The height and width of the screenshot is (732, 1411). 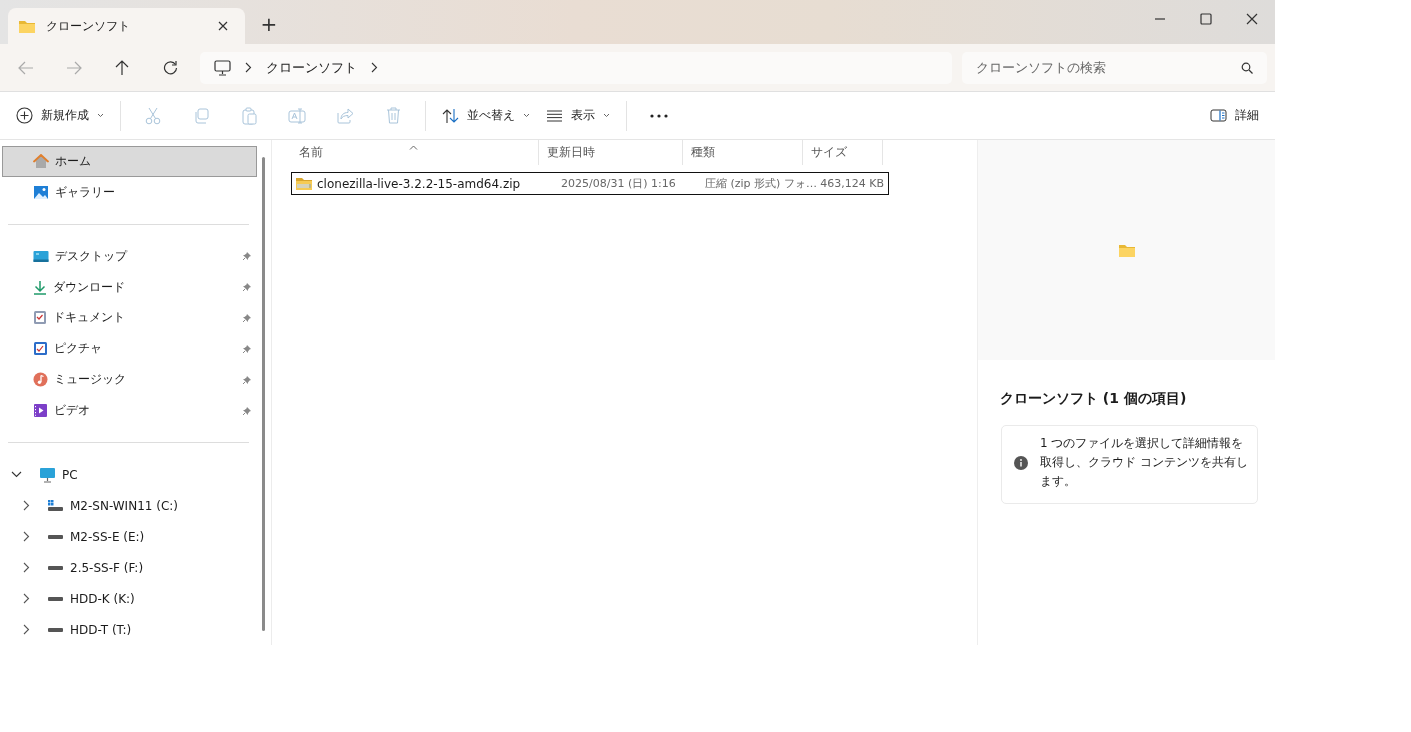 I want to click on sidebar-item: ピクチャ, so click(x=129, y=349).